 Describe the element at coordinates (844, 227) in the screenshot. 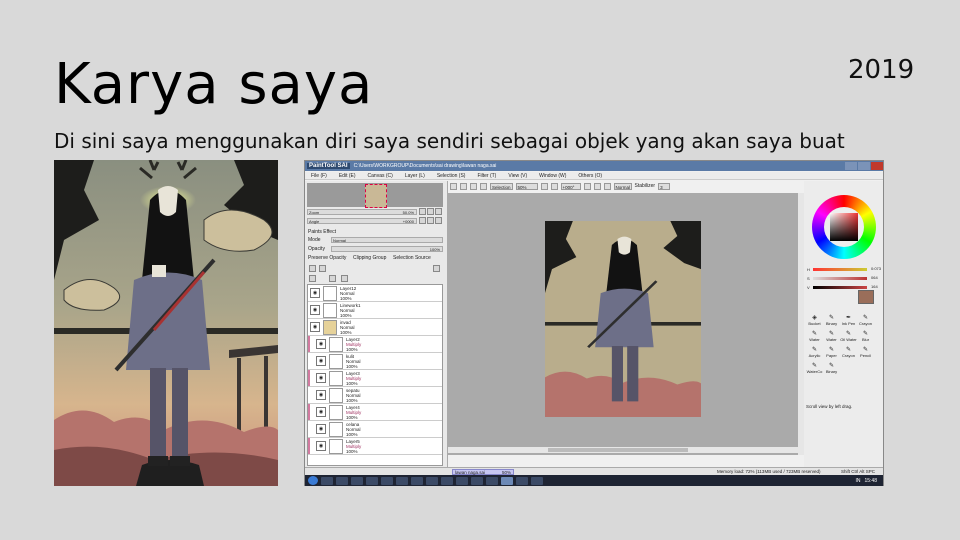

I see `color-wheel` at that location.